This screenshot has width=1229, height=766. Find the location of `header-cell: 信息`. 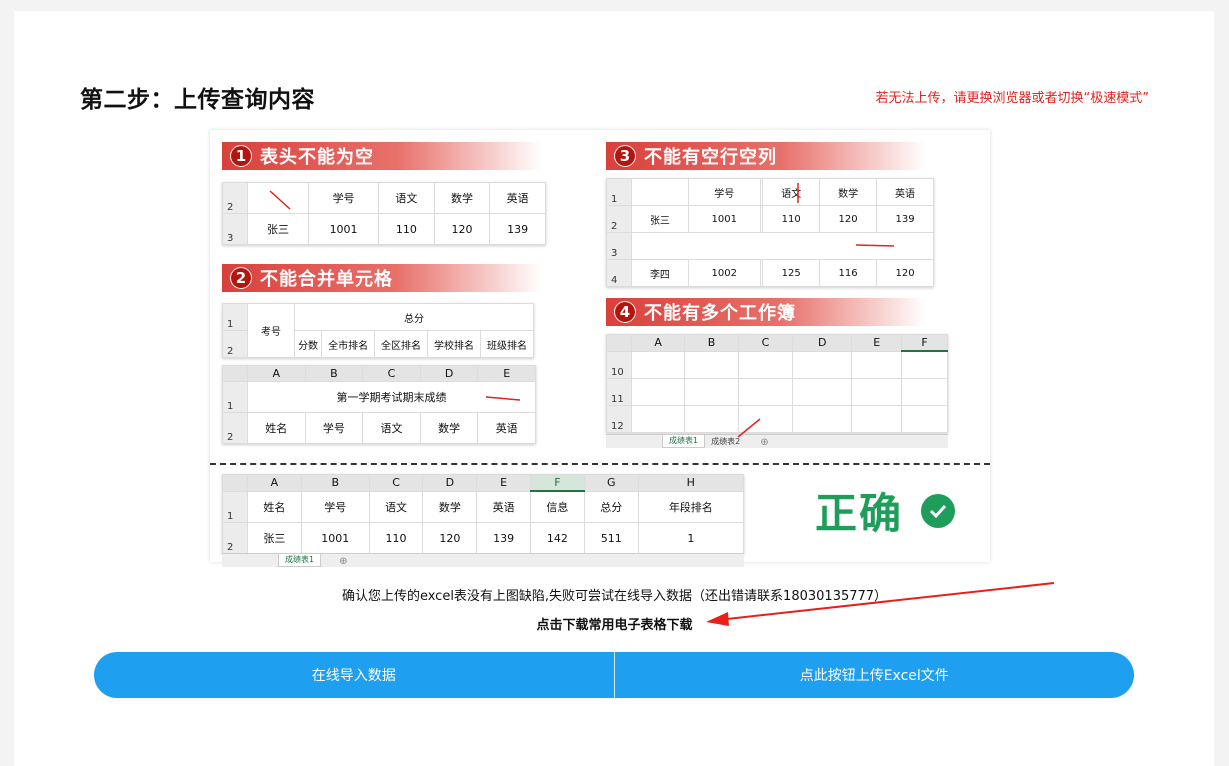

header-cell: 信息 is located at coordinates (557, 506).